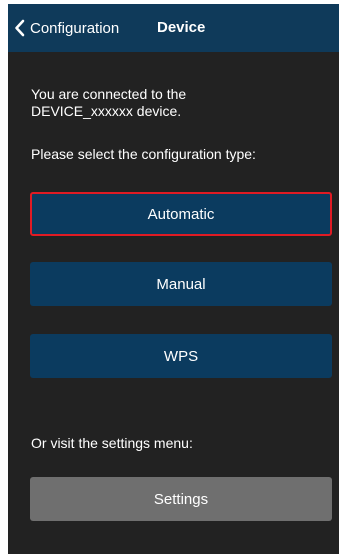 The height and width of the screenshot is (558, 345). What do you see at coordinates (143, 154) in the screenshot?
I see `config-type-prompt: Please select the configuration type:` at bounding box center [143, 154].